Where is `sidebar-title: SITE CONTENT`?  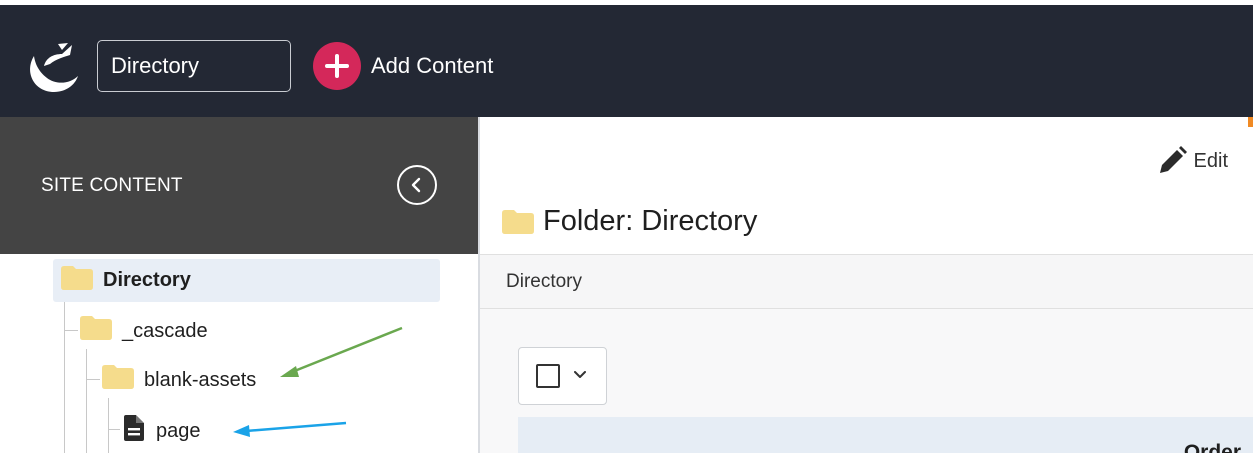 sidebar-title: SITE CONTENT is located at coordinates (112, 185).